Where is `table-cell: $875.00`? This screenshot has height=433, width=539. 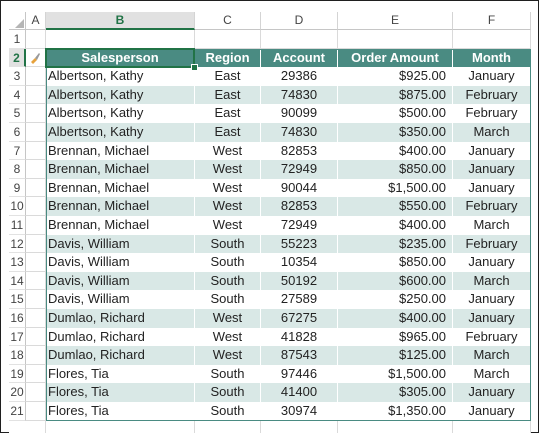 table-cell: $875.00 is located at coordinates (395, 95).